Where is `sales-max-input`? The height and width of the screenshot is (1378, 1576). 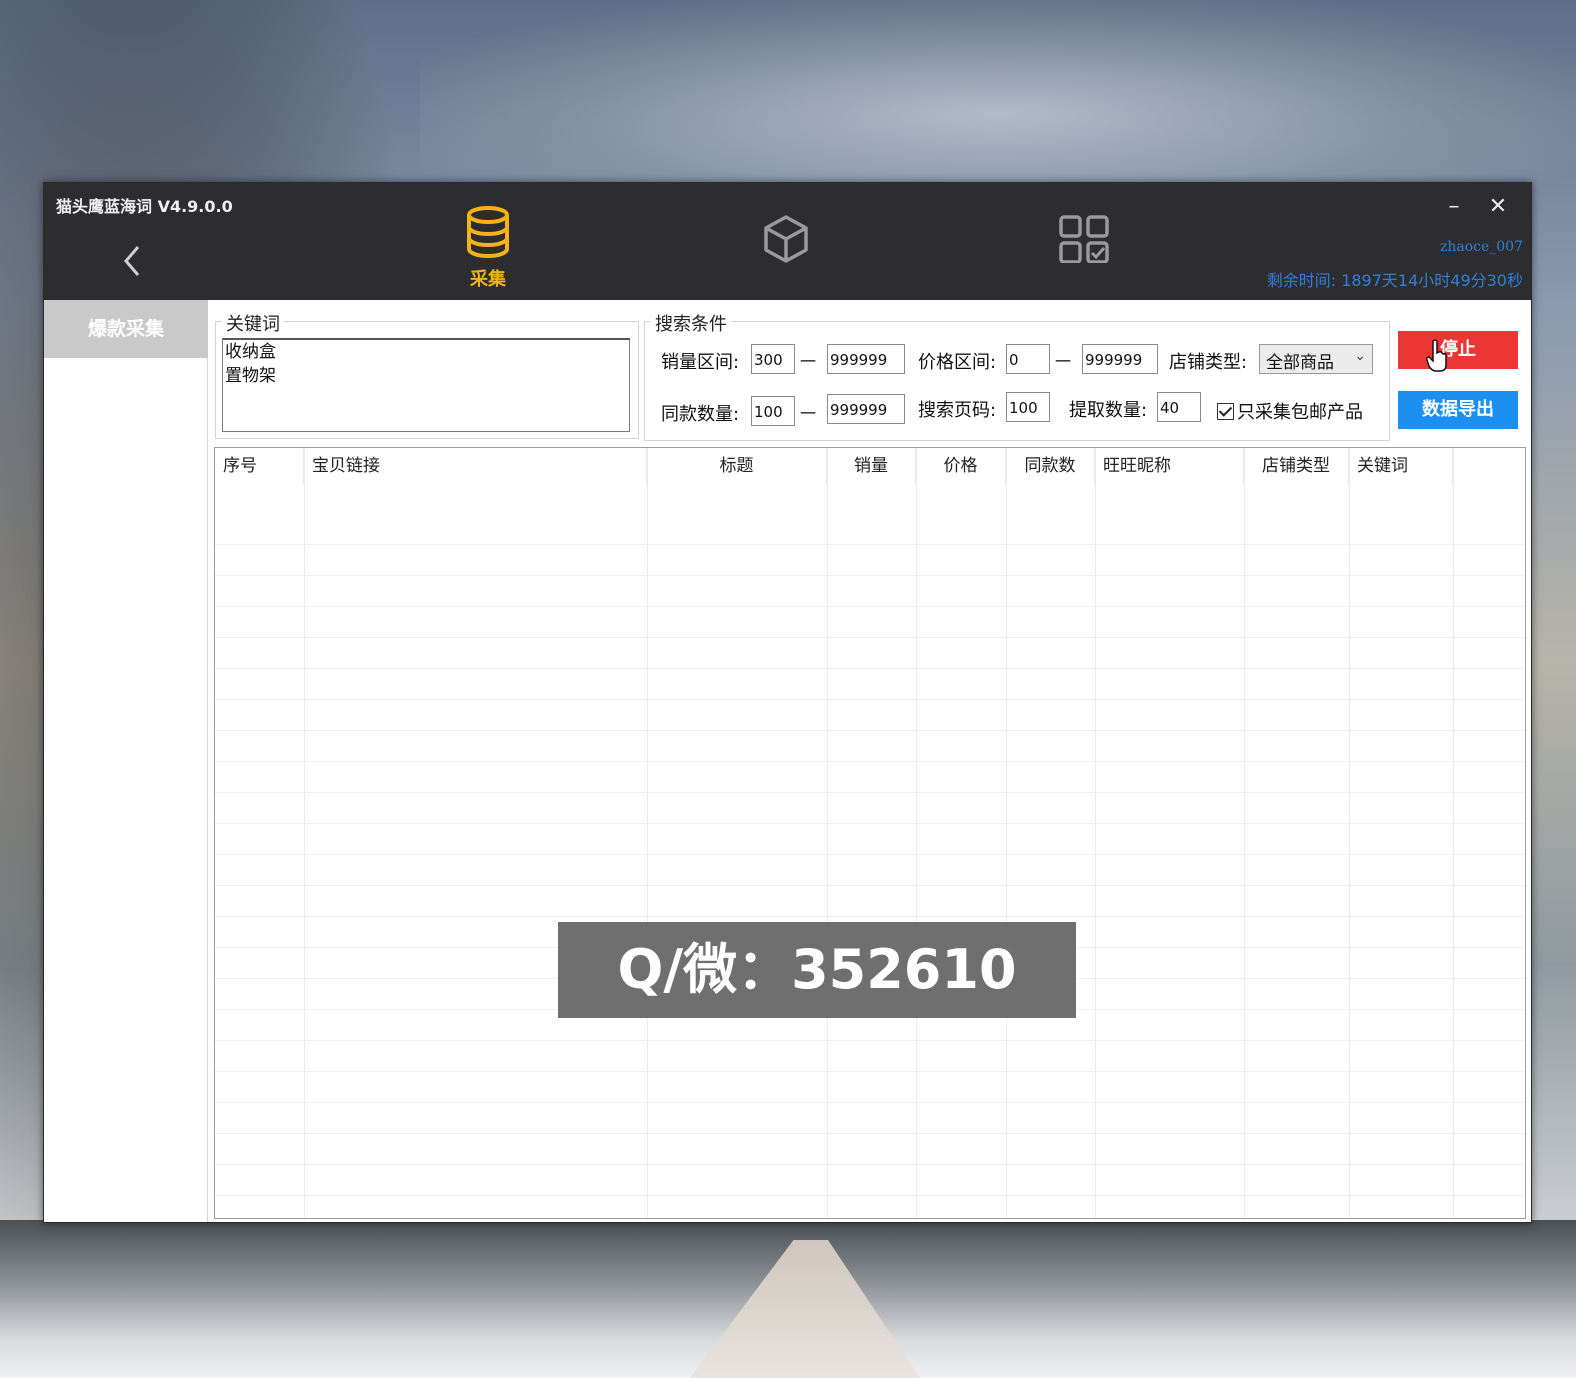
sales-max-input is located at coordinates (866, 359).